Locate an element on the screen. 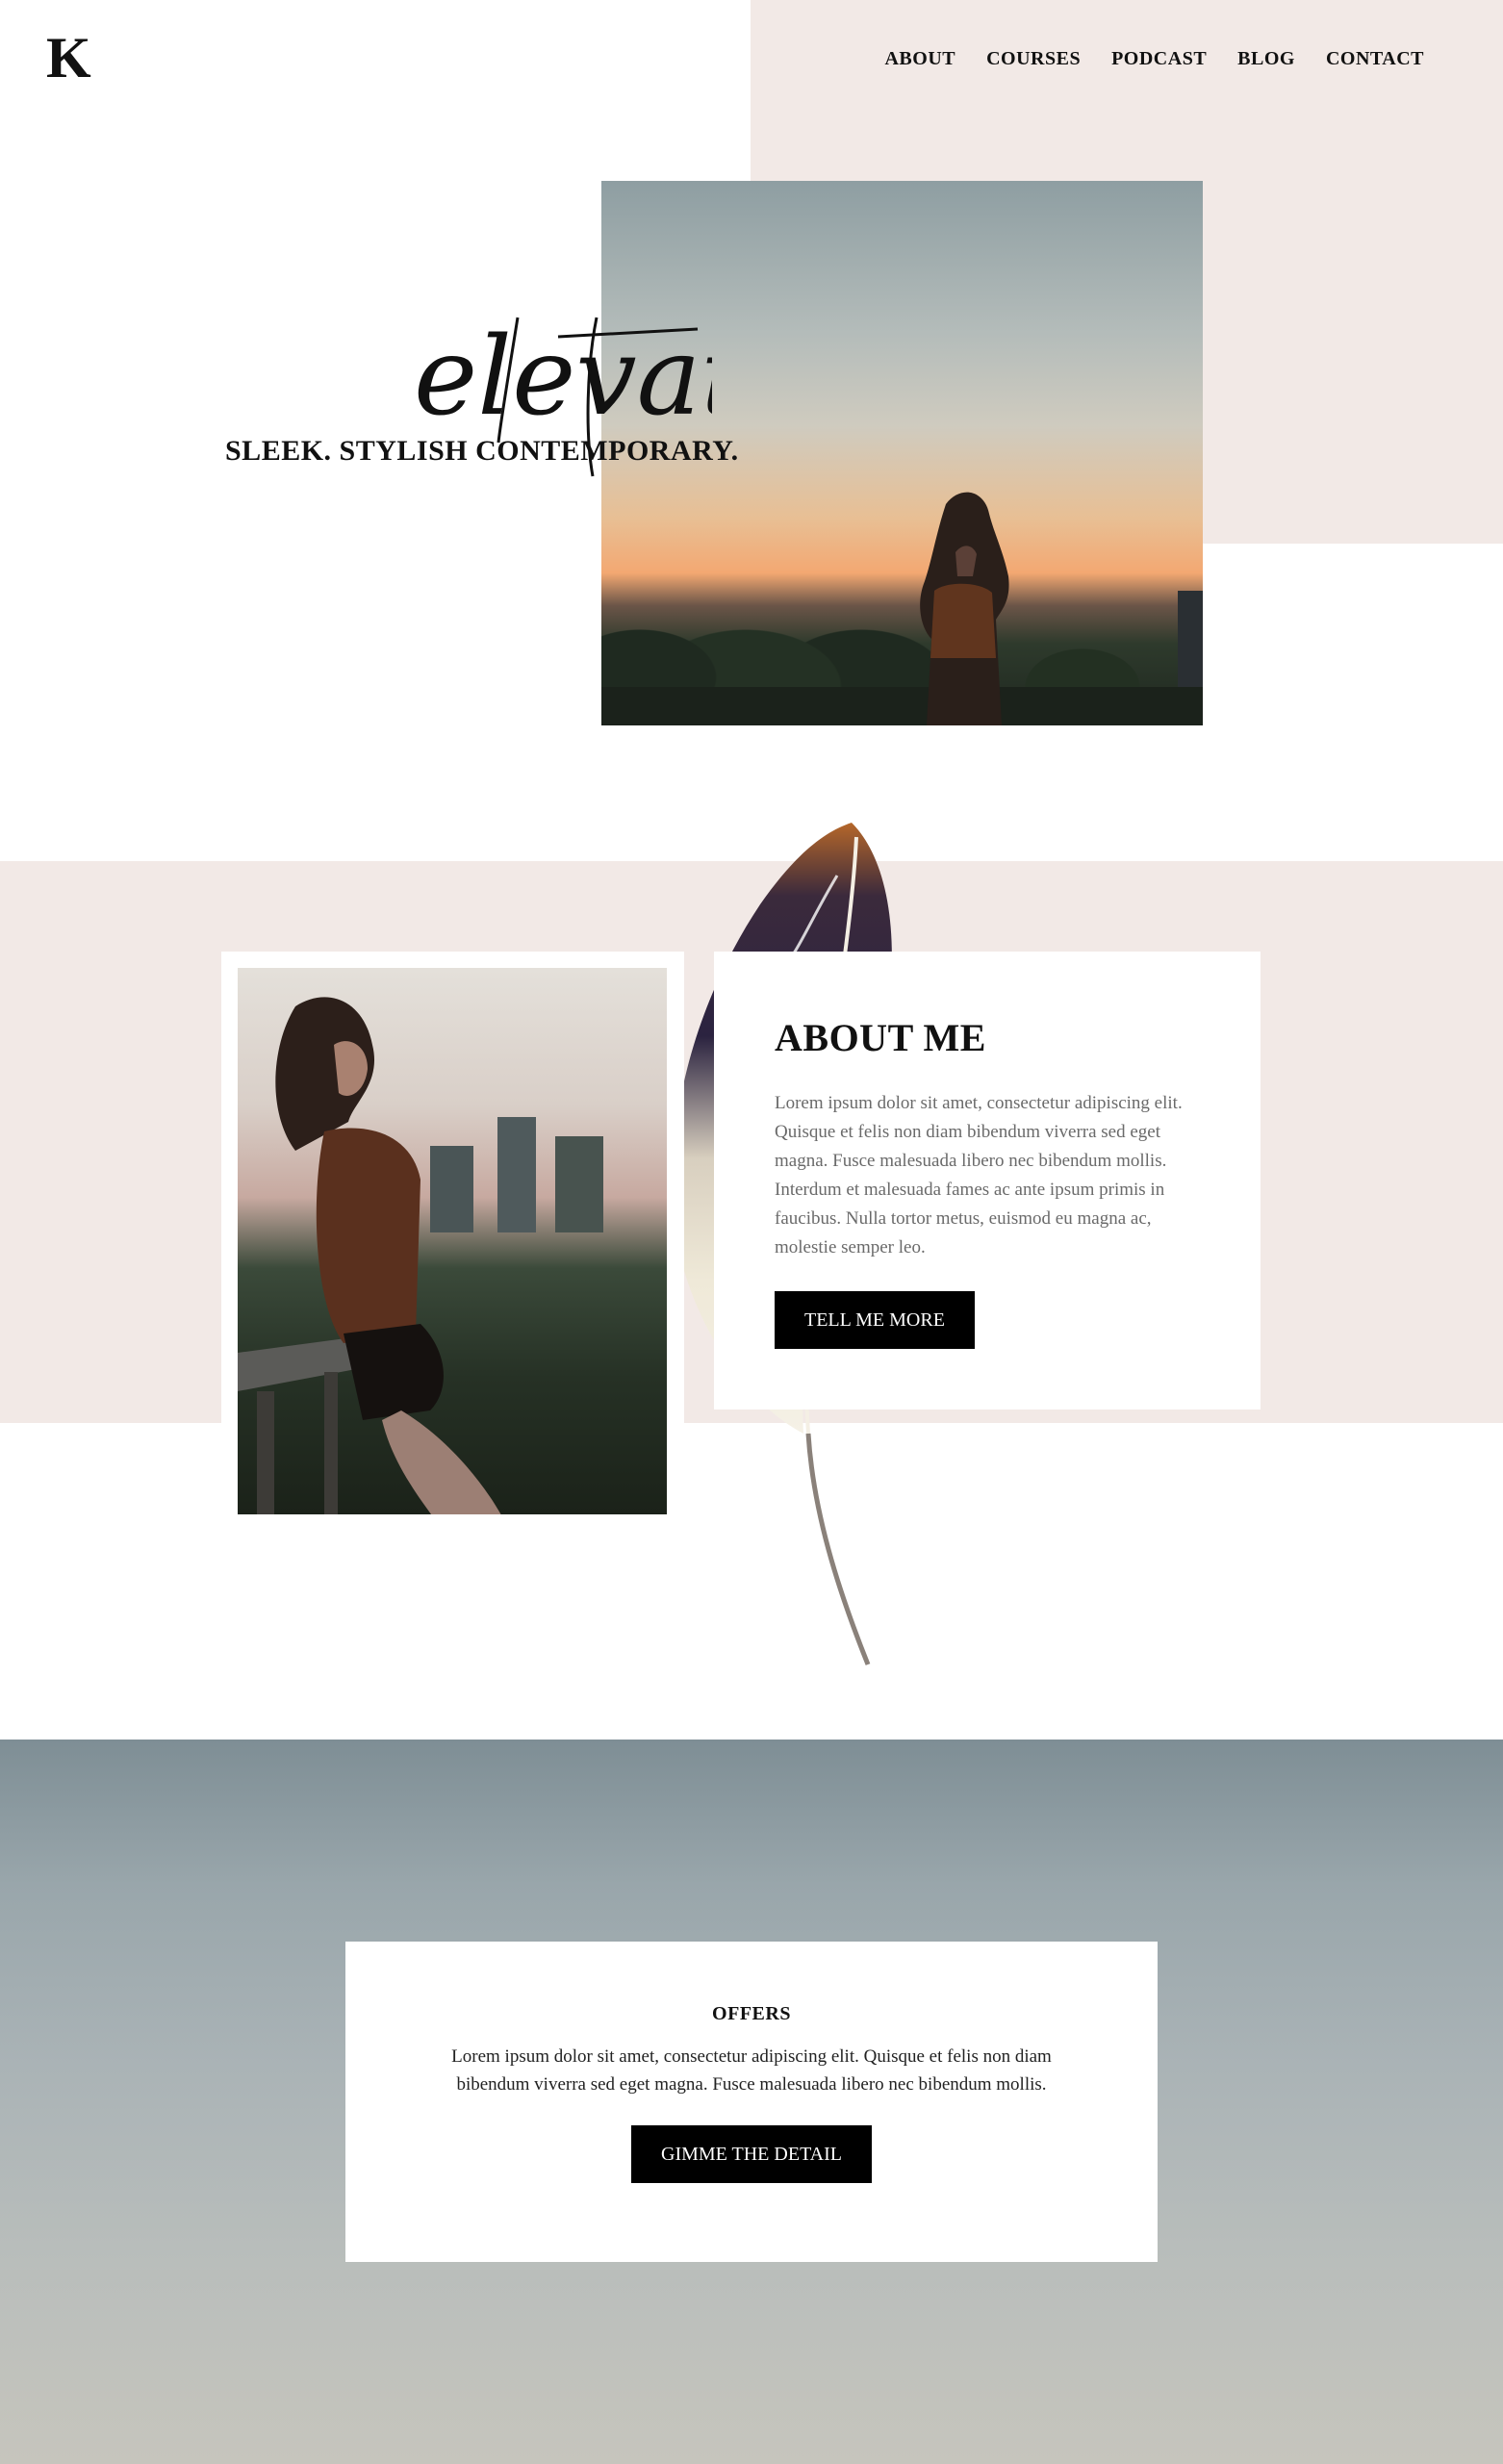 The width and height of the screenshot is (1503, 2464). photo-woman-leaning is located at coordinates (388, 1255).